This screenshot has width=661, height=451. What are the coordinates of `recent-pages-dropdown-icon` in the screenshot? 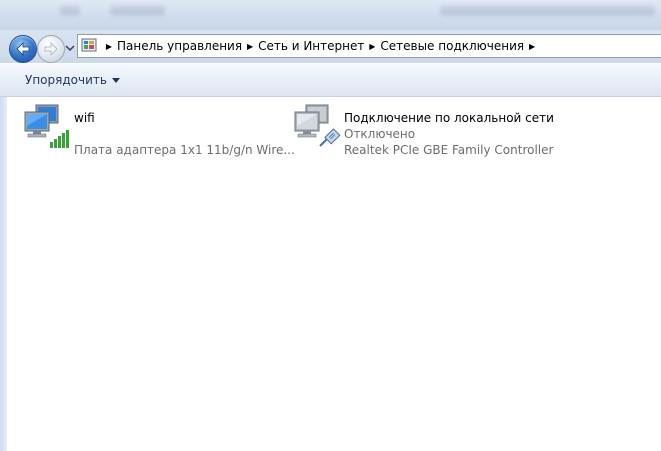 It's located at (70, 48).